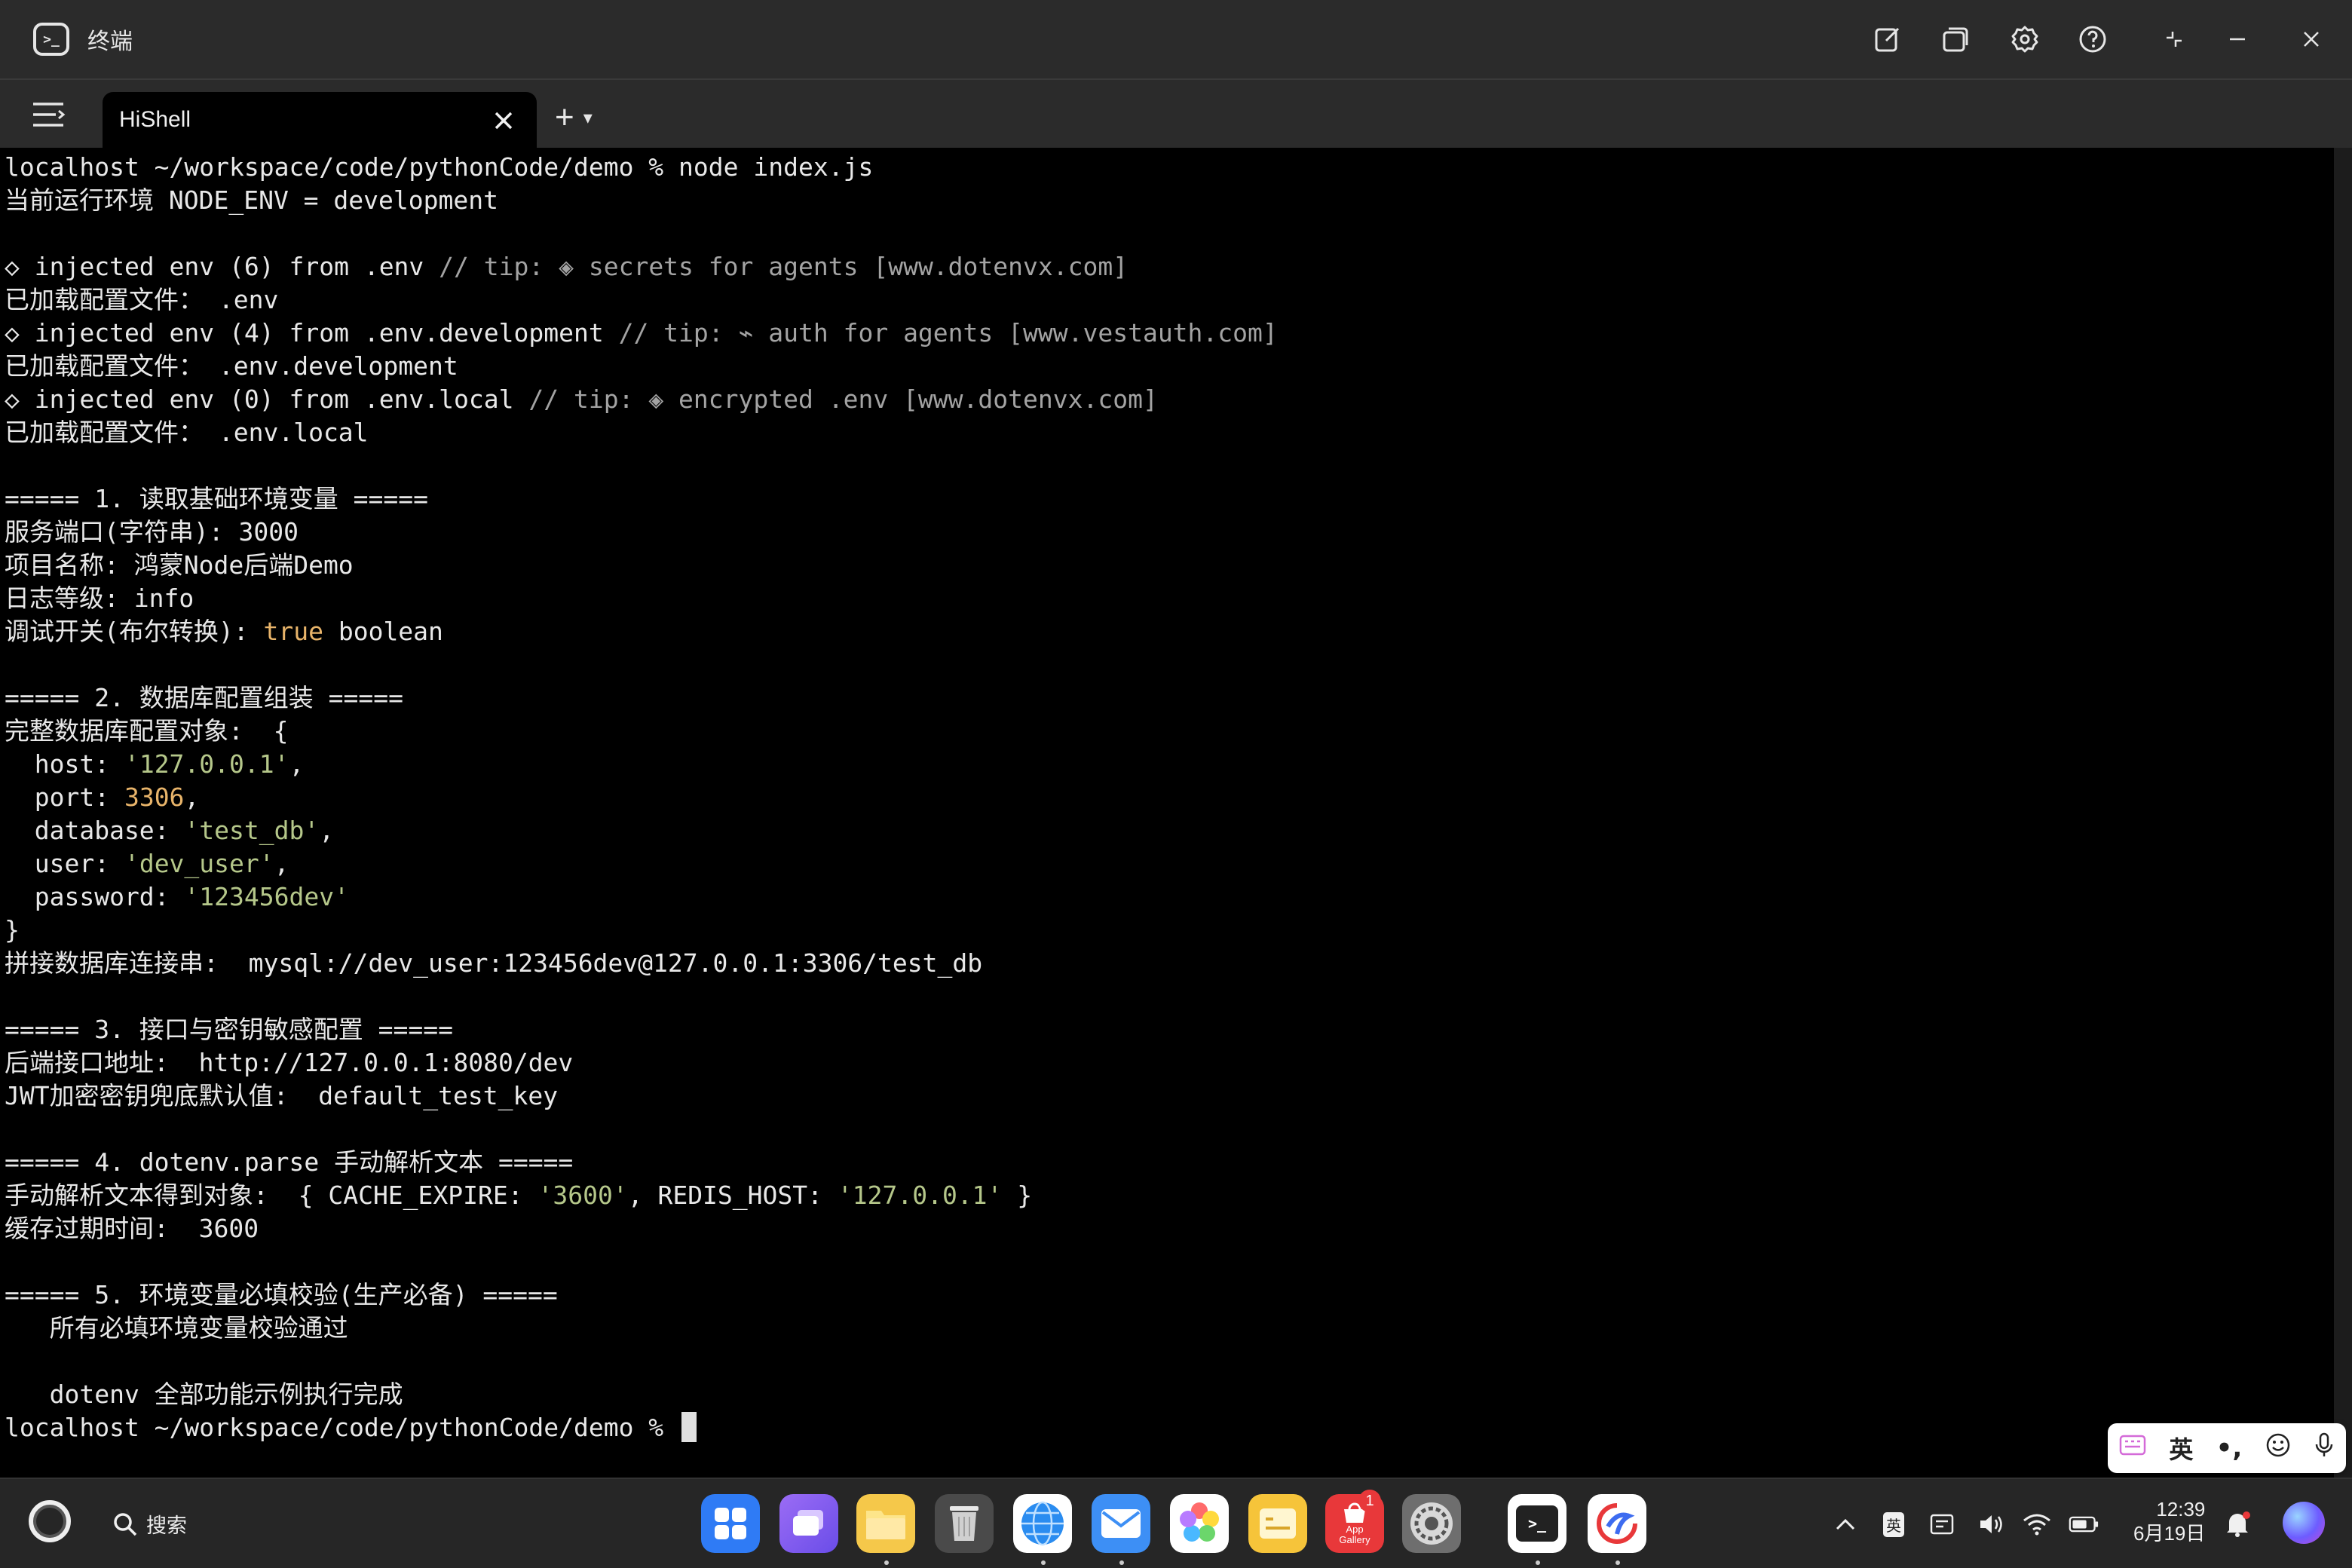  Describe the element at coordinates (147, 863) in the screenshot. I see `terminal-line: user: 'dev_user',` at that location.